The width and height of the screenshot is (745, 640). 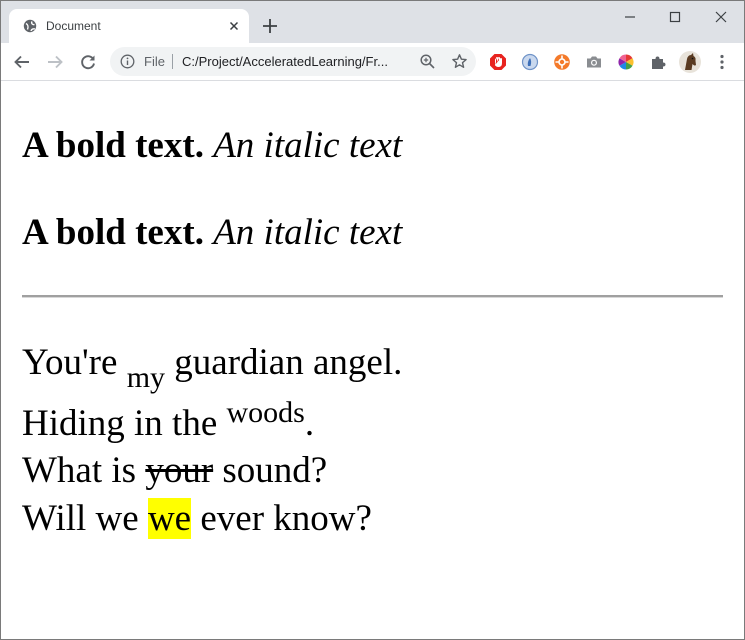 What do you see at coordinates (562, 62) in the screenshot?
I see `extension-orange-icon` at bounding box center [562, 62].